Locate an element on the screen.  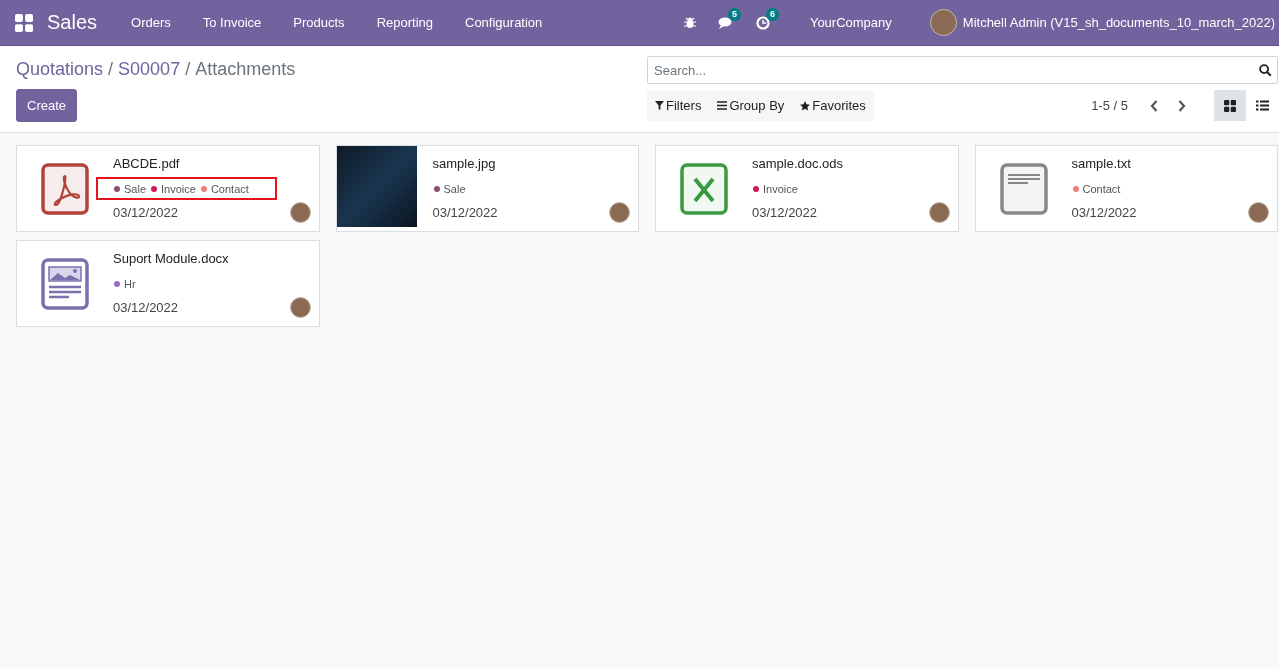
apps-menu-icon is located at coordinates (24, 22).